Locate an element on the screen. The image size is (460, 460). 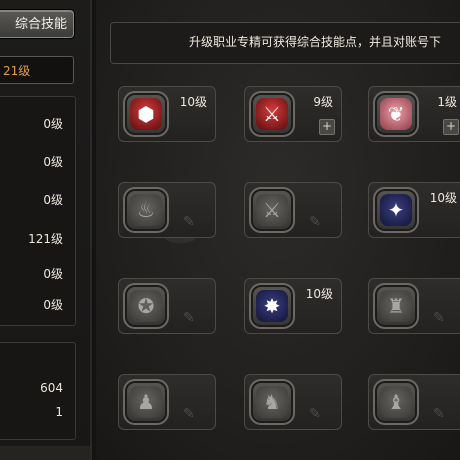
feather-icon: ❦ is located at coordinates (396, 114).